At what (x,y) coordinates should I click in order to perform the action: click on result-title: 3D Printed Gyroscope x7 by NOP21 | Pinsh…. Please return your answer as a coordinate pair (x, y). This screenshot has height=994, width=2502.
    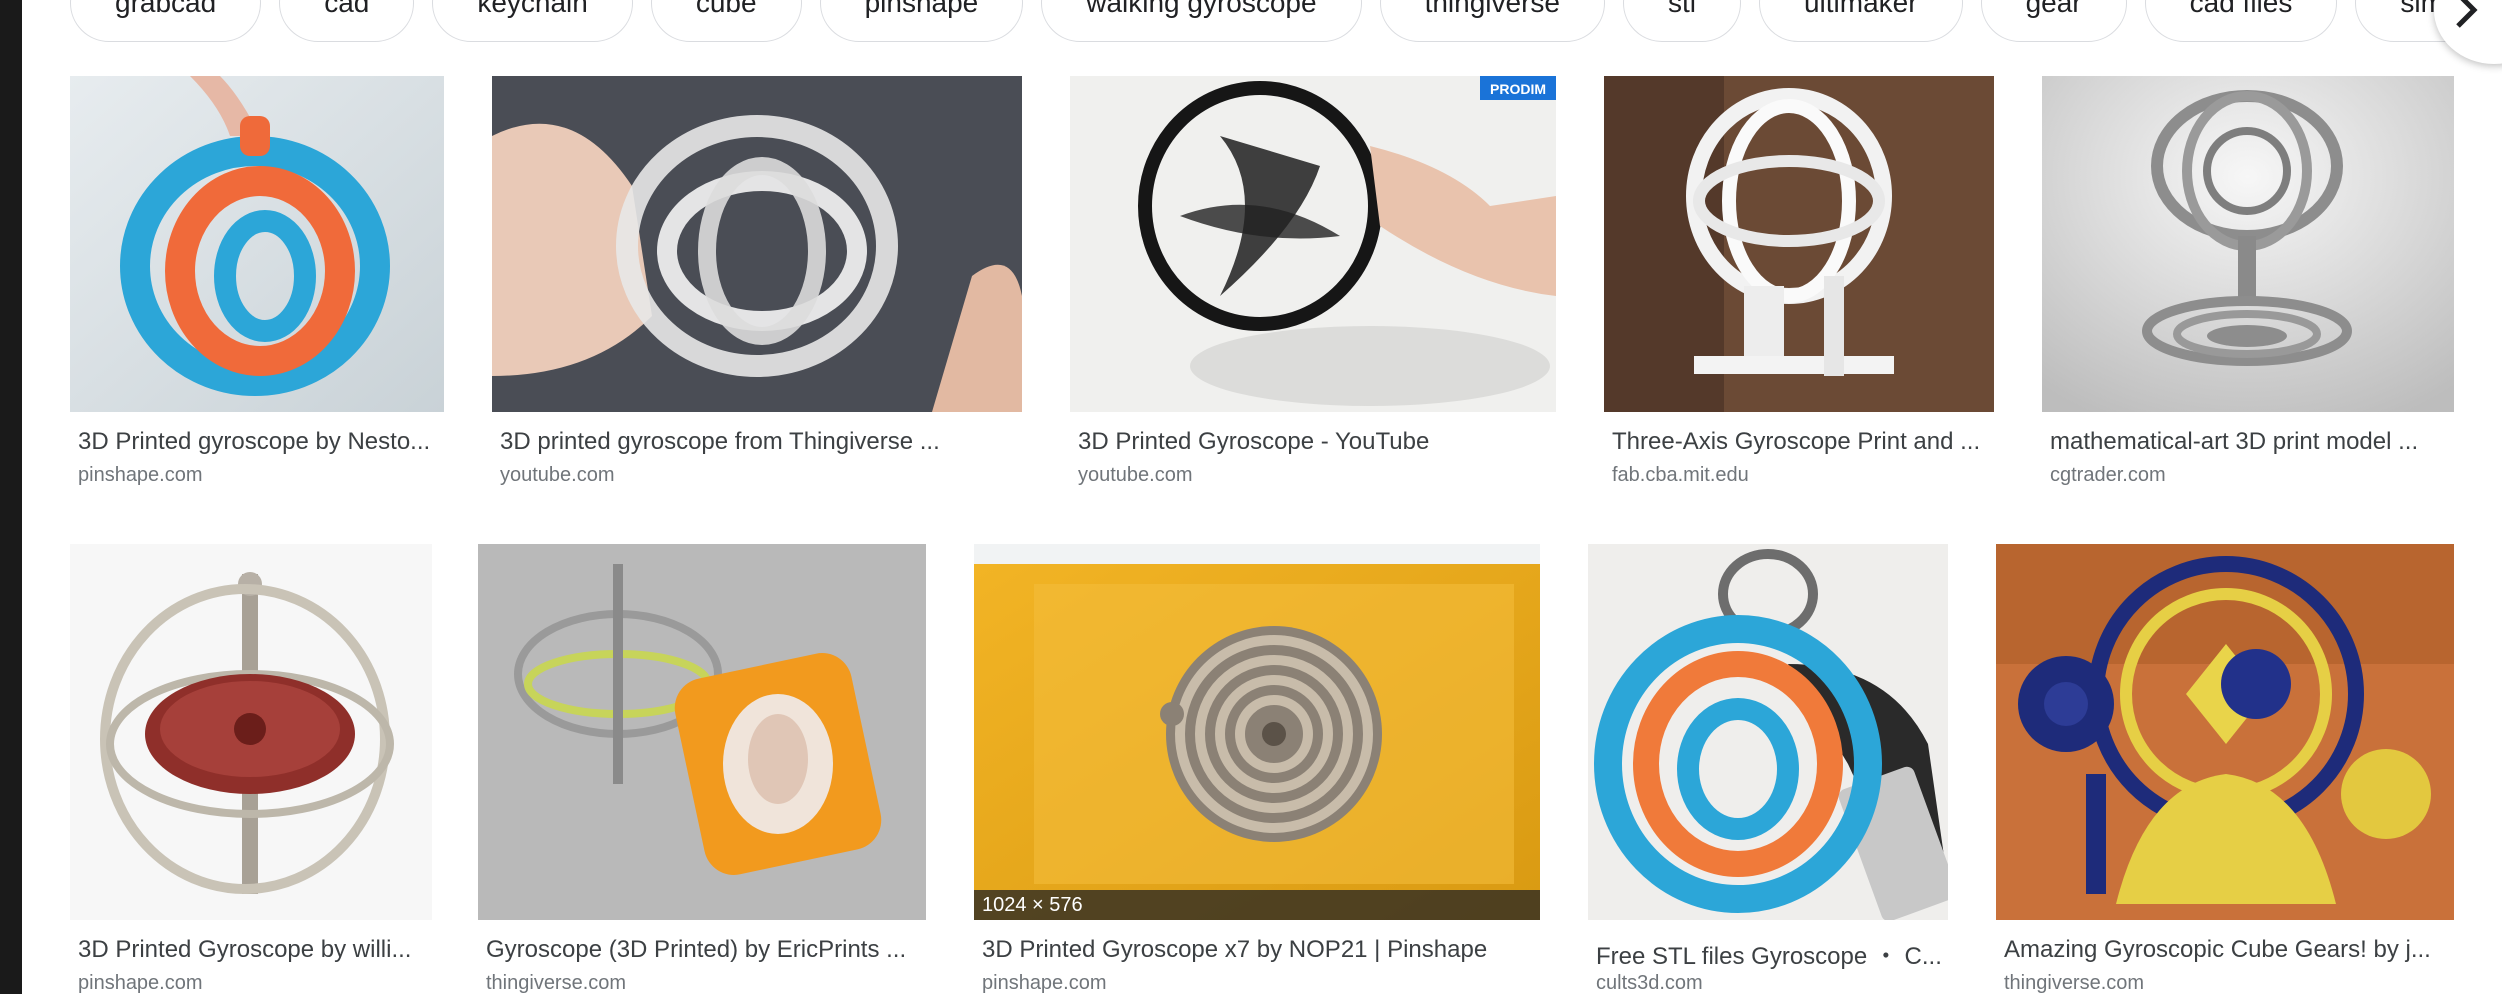
    Looking at the image, I should click on (1258, 950).